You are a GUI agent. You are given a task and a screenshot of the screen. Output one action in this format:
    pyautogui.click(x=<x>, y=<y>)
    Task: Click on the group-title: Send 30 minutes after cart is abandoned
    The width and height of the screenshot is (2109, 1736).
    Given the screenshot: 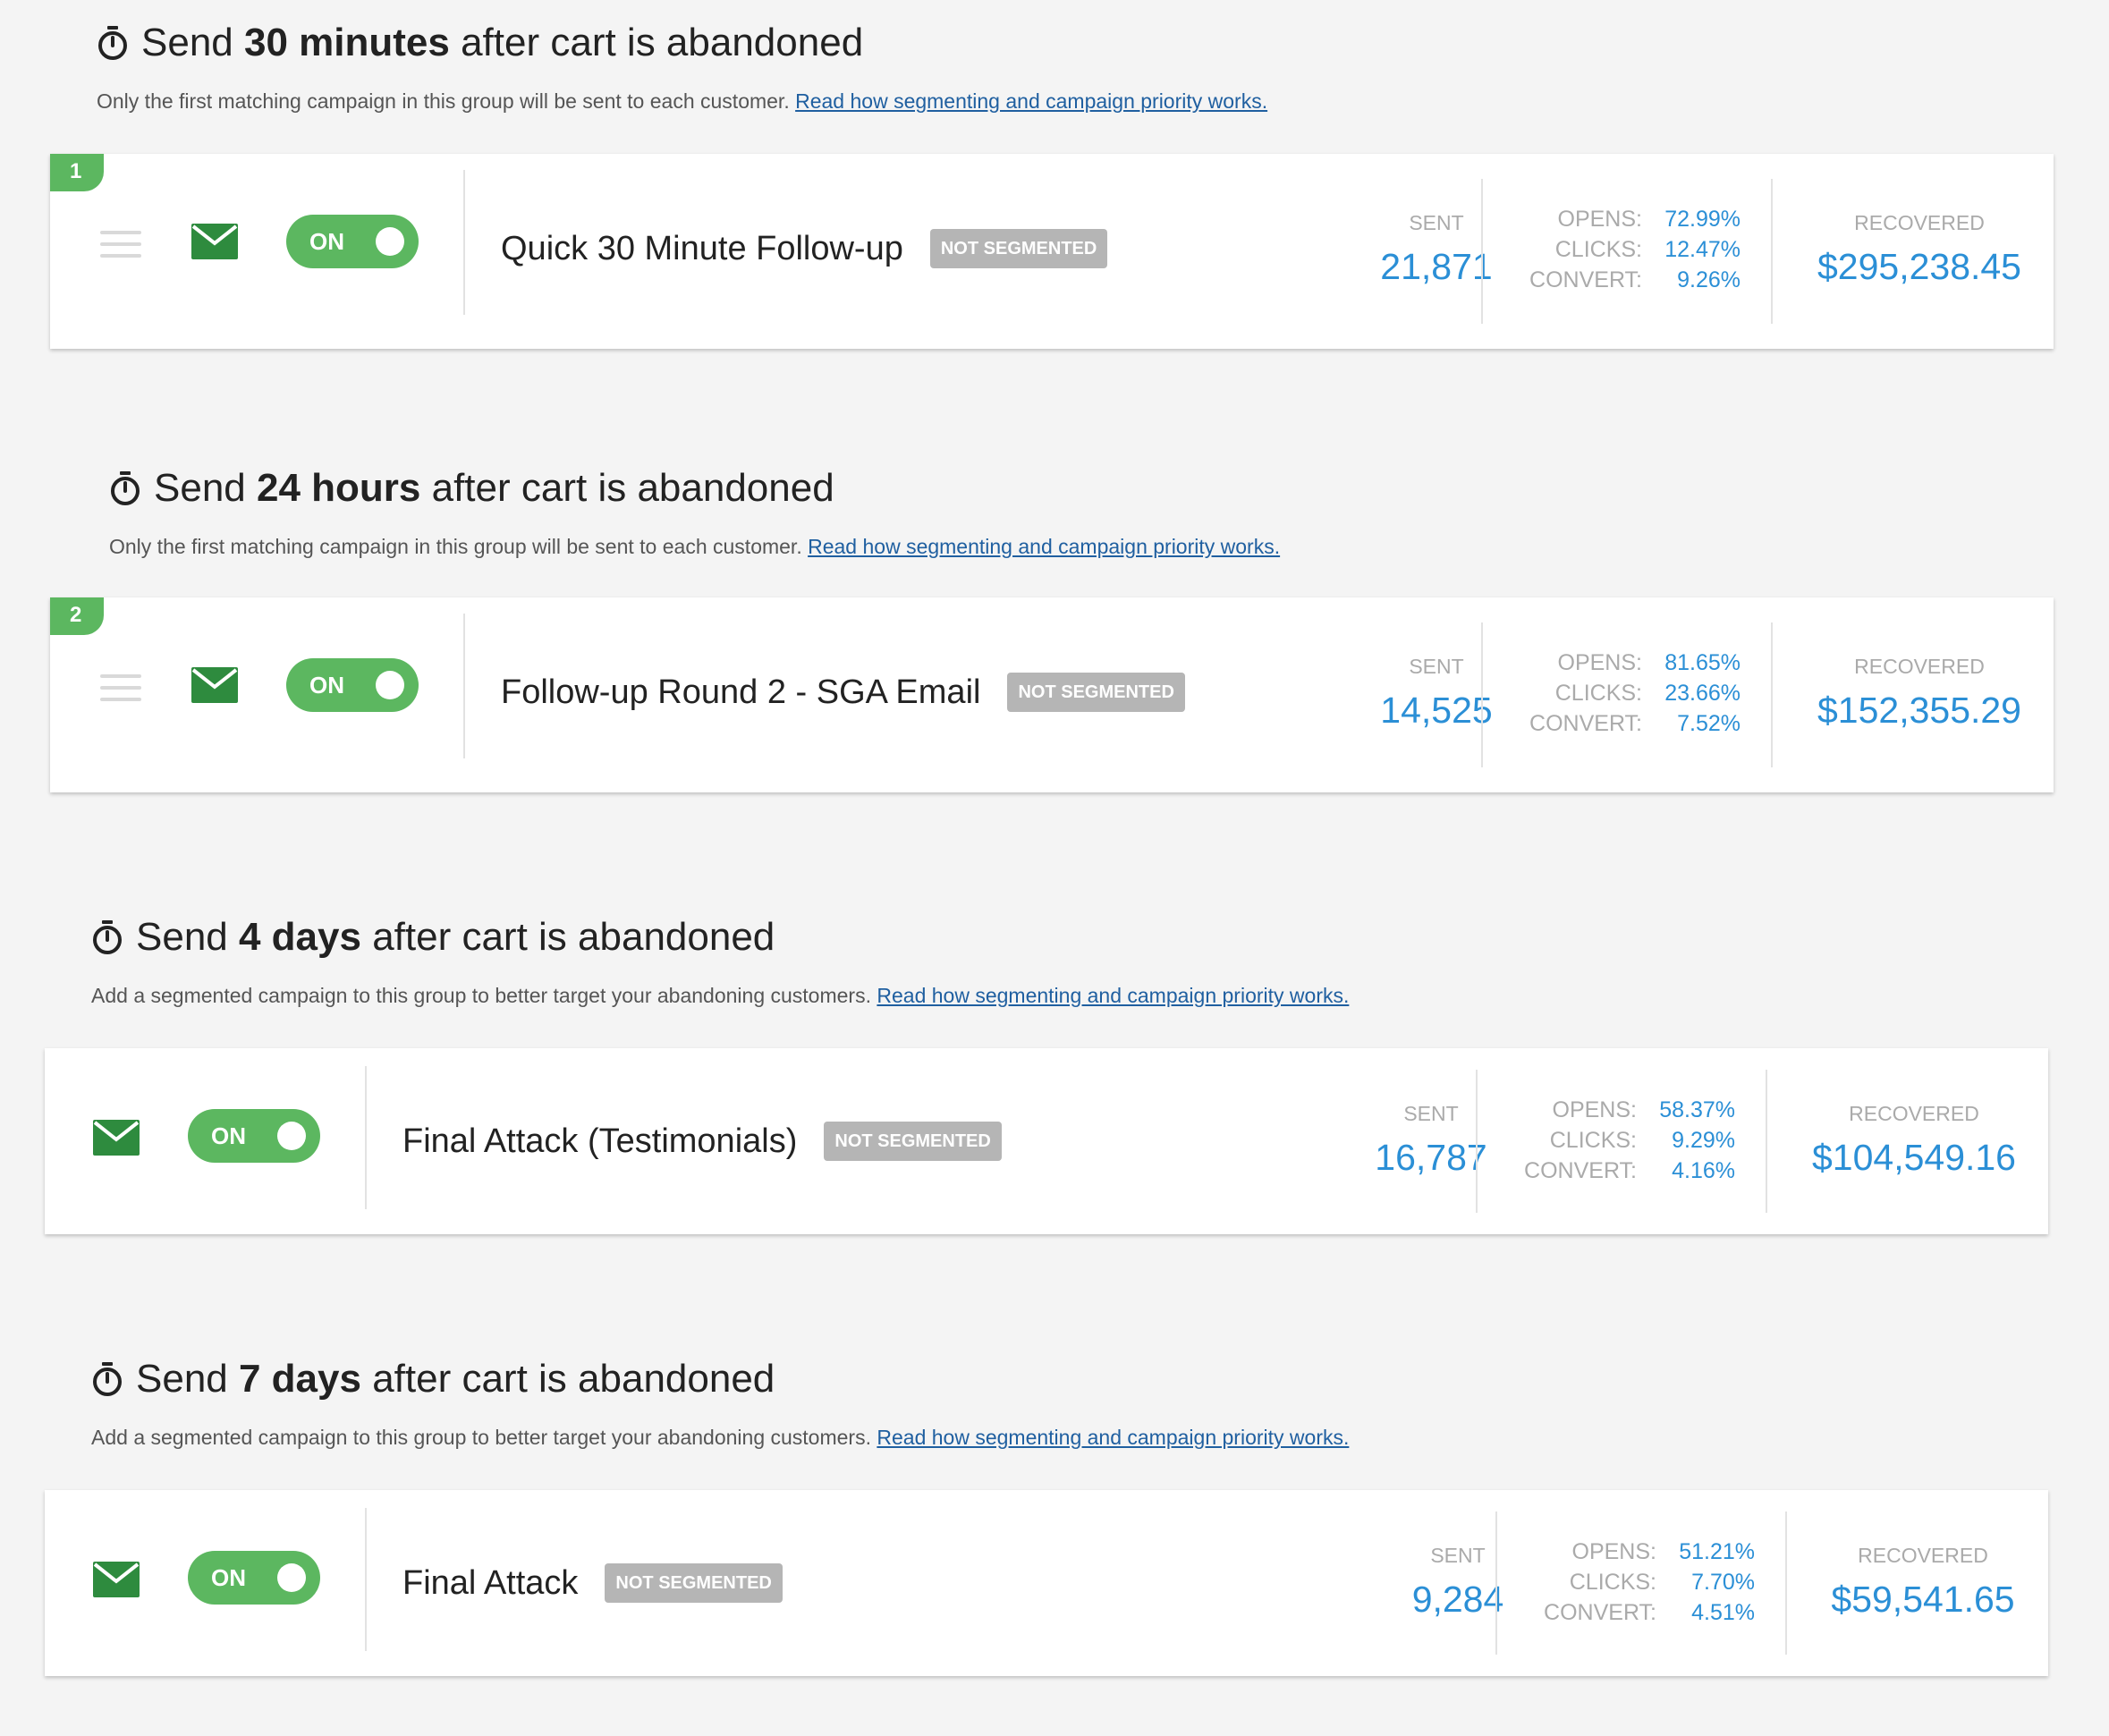 What is the action you would take?
    pyautogui.click(x=502, y=42)
    